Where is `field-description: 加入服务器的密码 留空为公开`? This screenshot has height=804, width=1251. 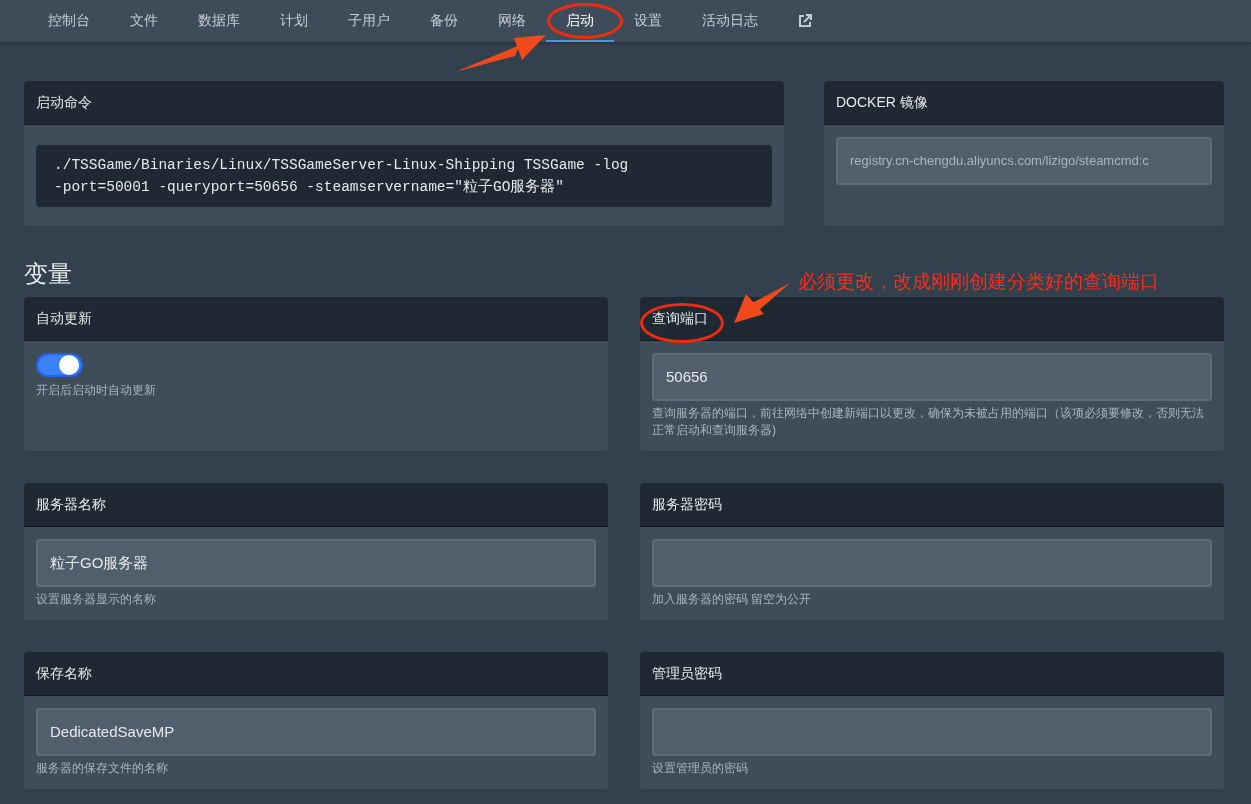 field-description: 加入服务器的密码 留空为公开 is located at coordinates (732, 599).